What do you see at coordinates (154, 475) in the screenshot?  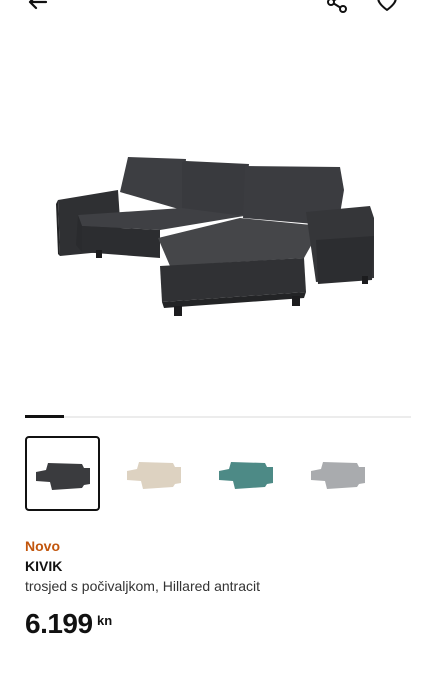 I see `sofa-thumbnail-beige` at bounding box center [154, 475].